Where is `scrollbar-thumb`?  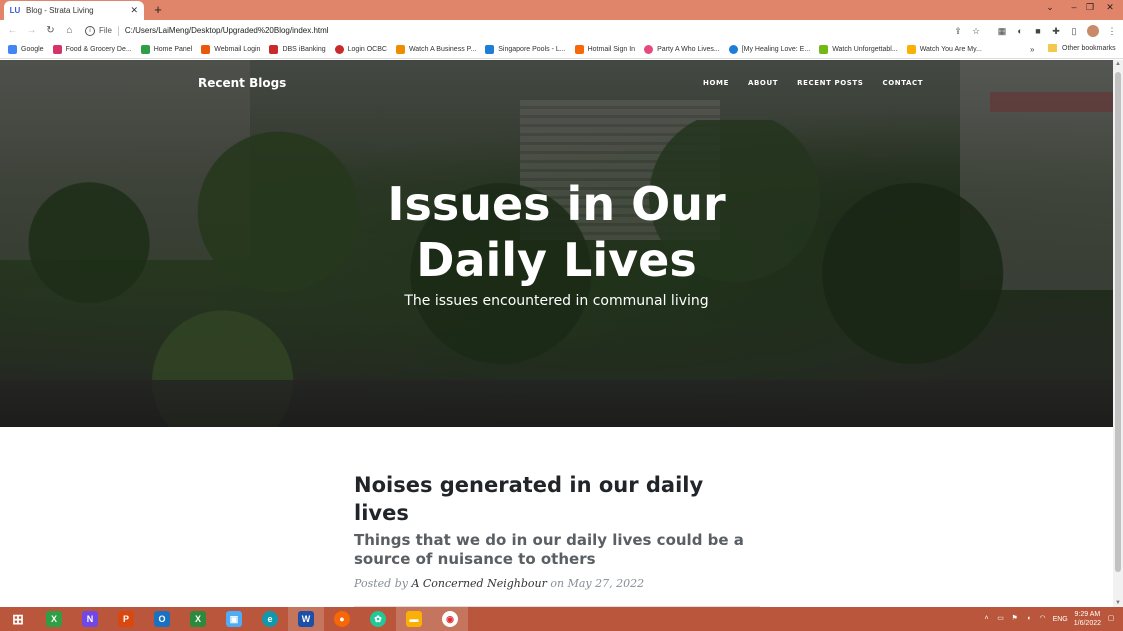
scrollbar-thumb is located at coordinates (1118, 322).